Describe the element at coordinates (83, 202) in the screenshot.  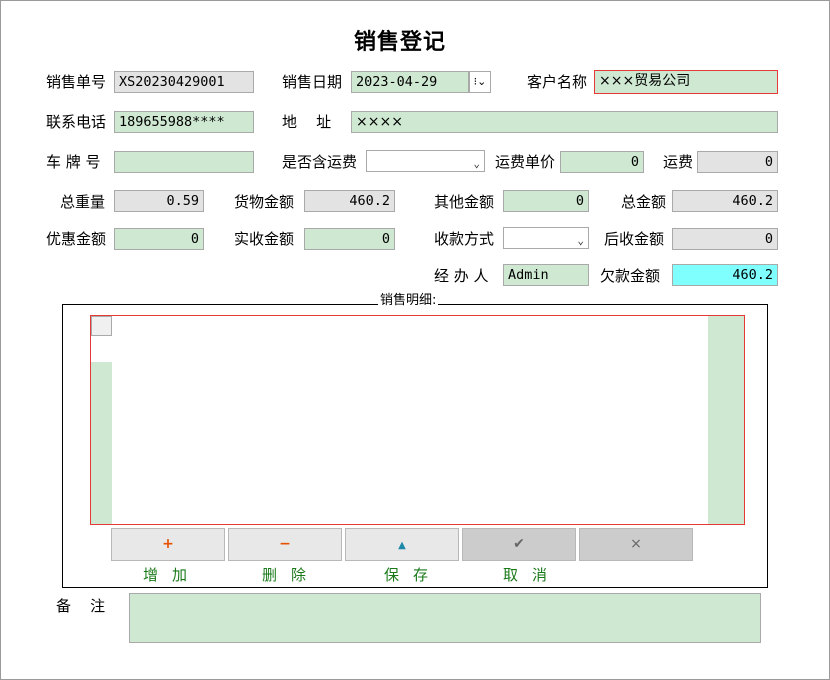
I see `total-weight-label: 总重量` at that location.